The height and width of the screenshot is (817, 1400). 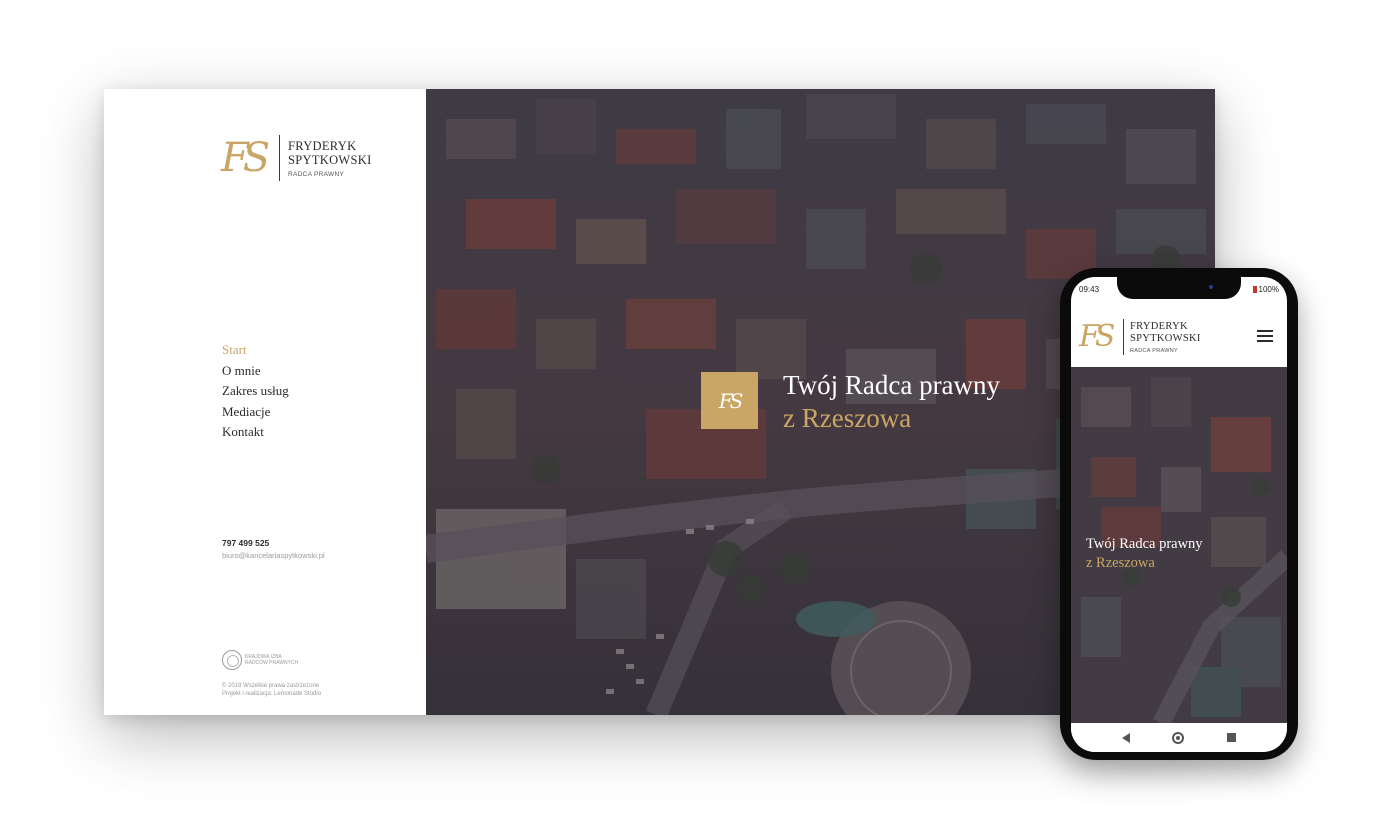 I want to click on hero-monogram-badge: FS, so click(x=729, y=400).